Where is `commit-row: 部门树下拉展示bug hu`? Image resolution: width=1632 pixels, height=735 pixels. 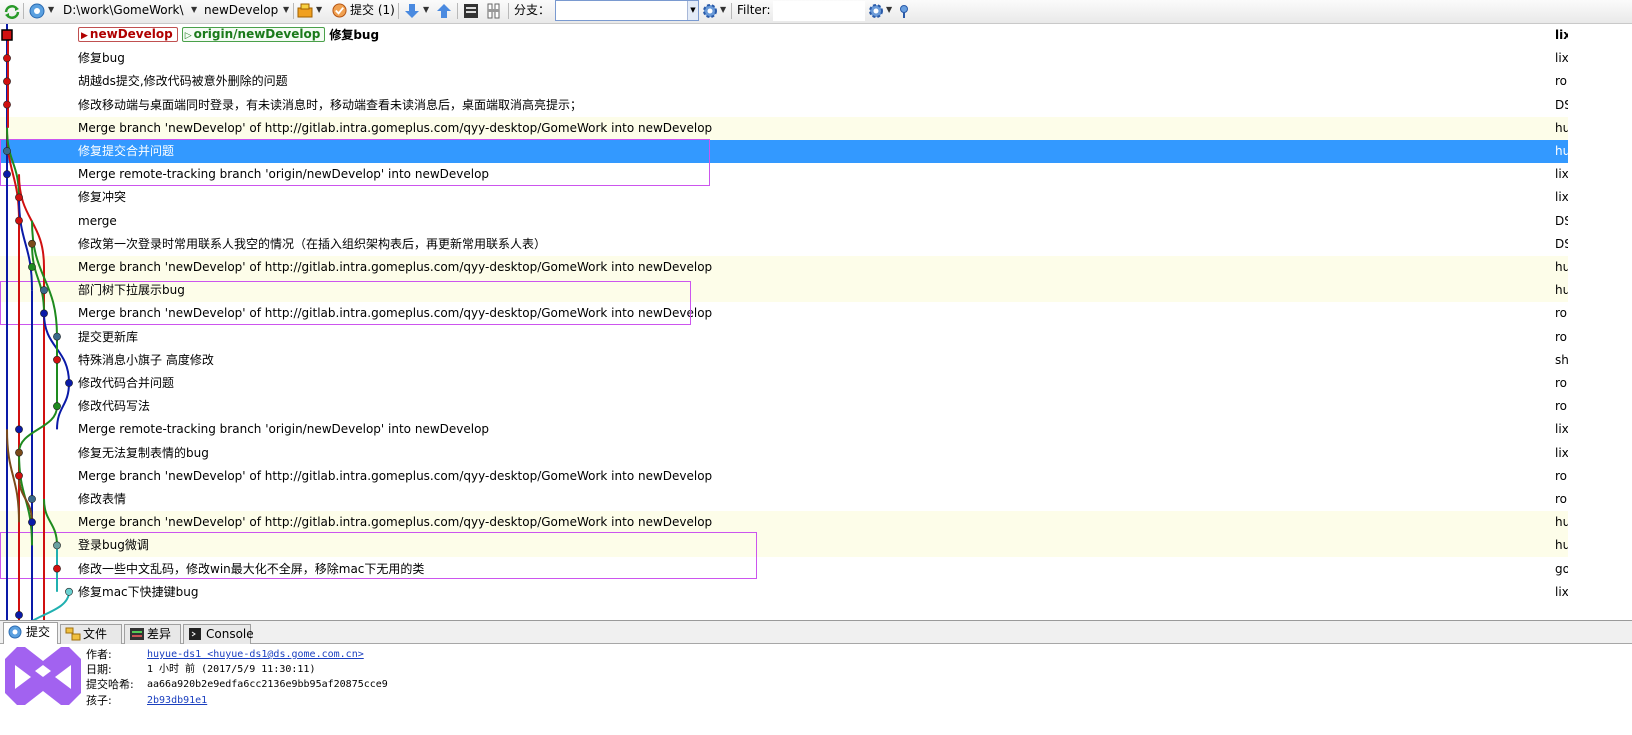
commit-row: 部门树下拉展示bug hu is located at coordinates (784, 291).